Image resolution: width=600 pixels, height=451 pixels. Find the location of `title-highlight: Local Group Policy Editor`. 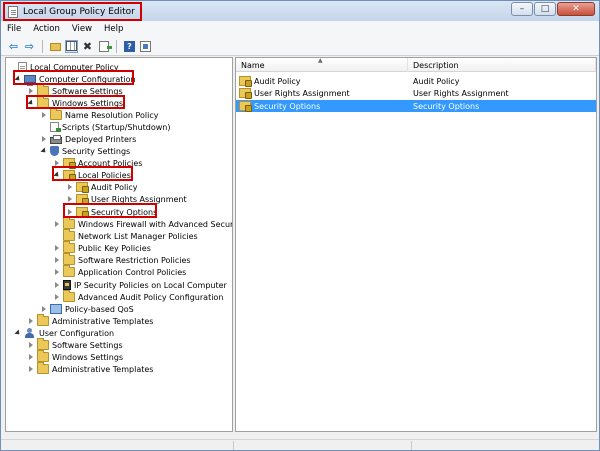

title-highlight: Local Group Policy Editor is located at coordinates (72, 11).